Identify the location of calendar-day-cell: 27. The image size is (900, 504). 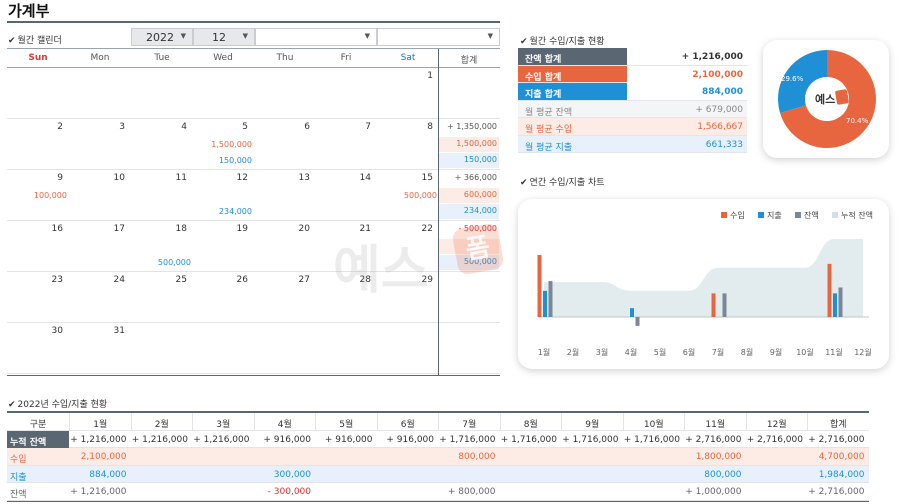
(285, 297).